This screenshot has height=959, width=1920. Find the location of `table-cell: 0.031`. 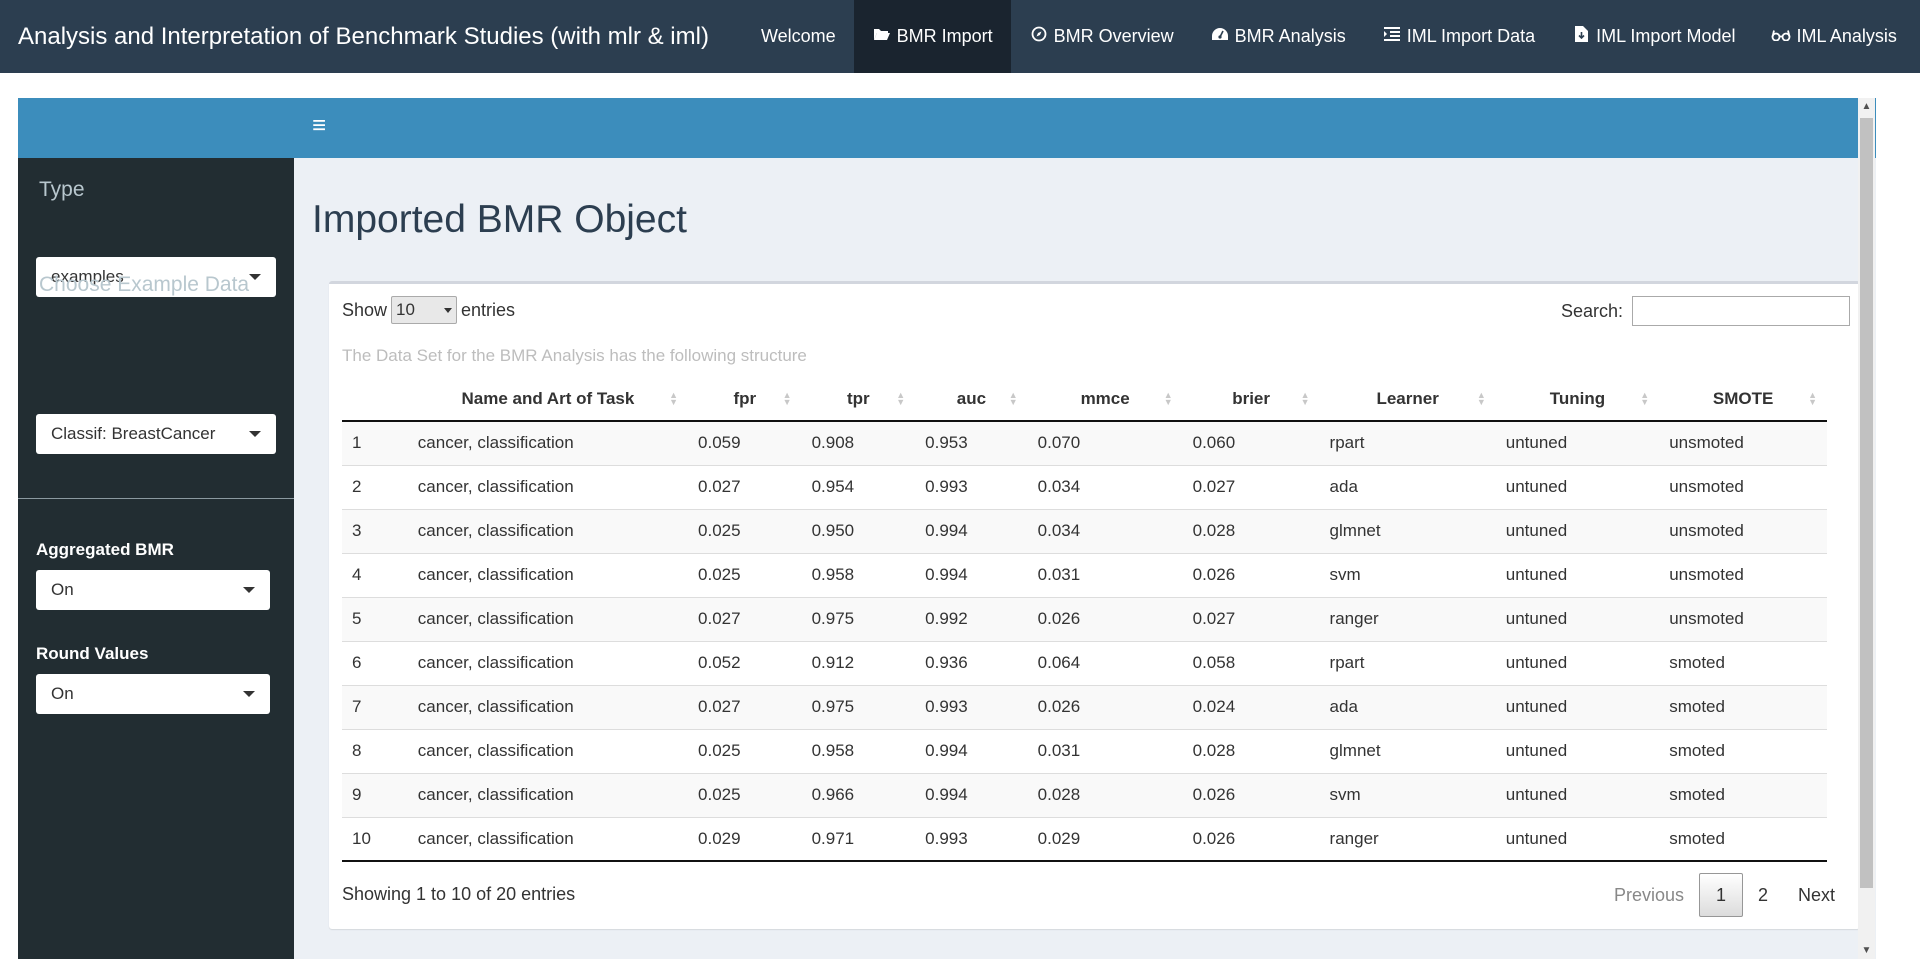

table-cell: 0.031 is located at coordinates (1105, 574).